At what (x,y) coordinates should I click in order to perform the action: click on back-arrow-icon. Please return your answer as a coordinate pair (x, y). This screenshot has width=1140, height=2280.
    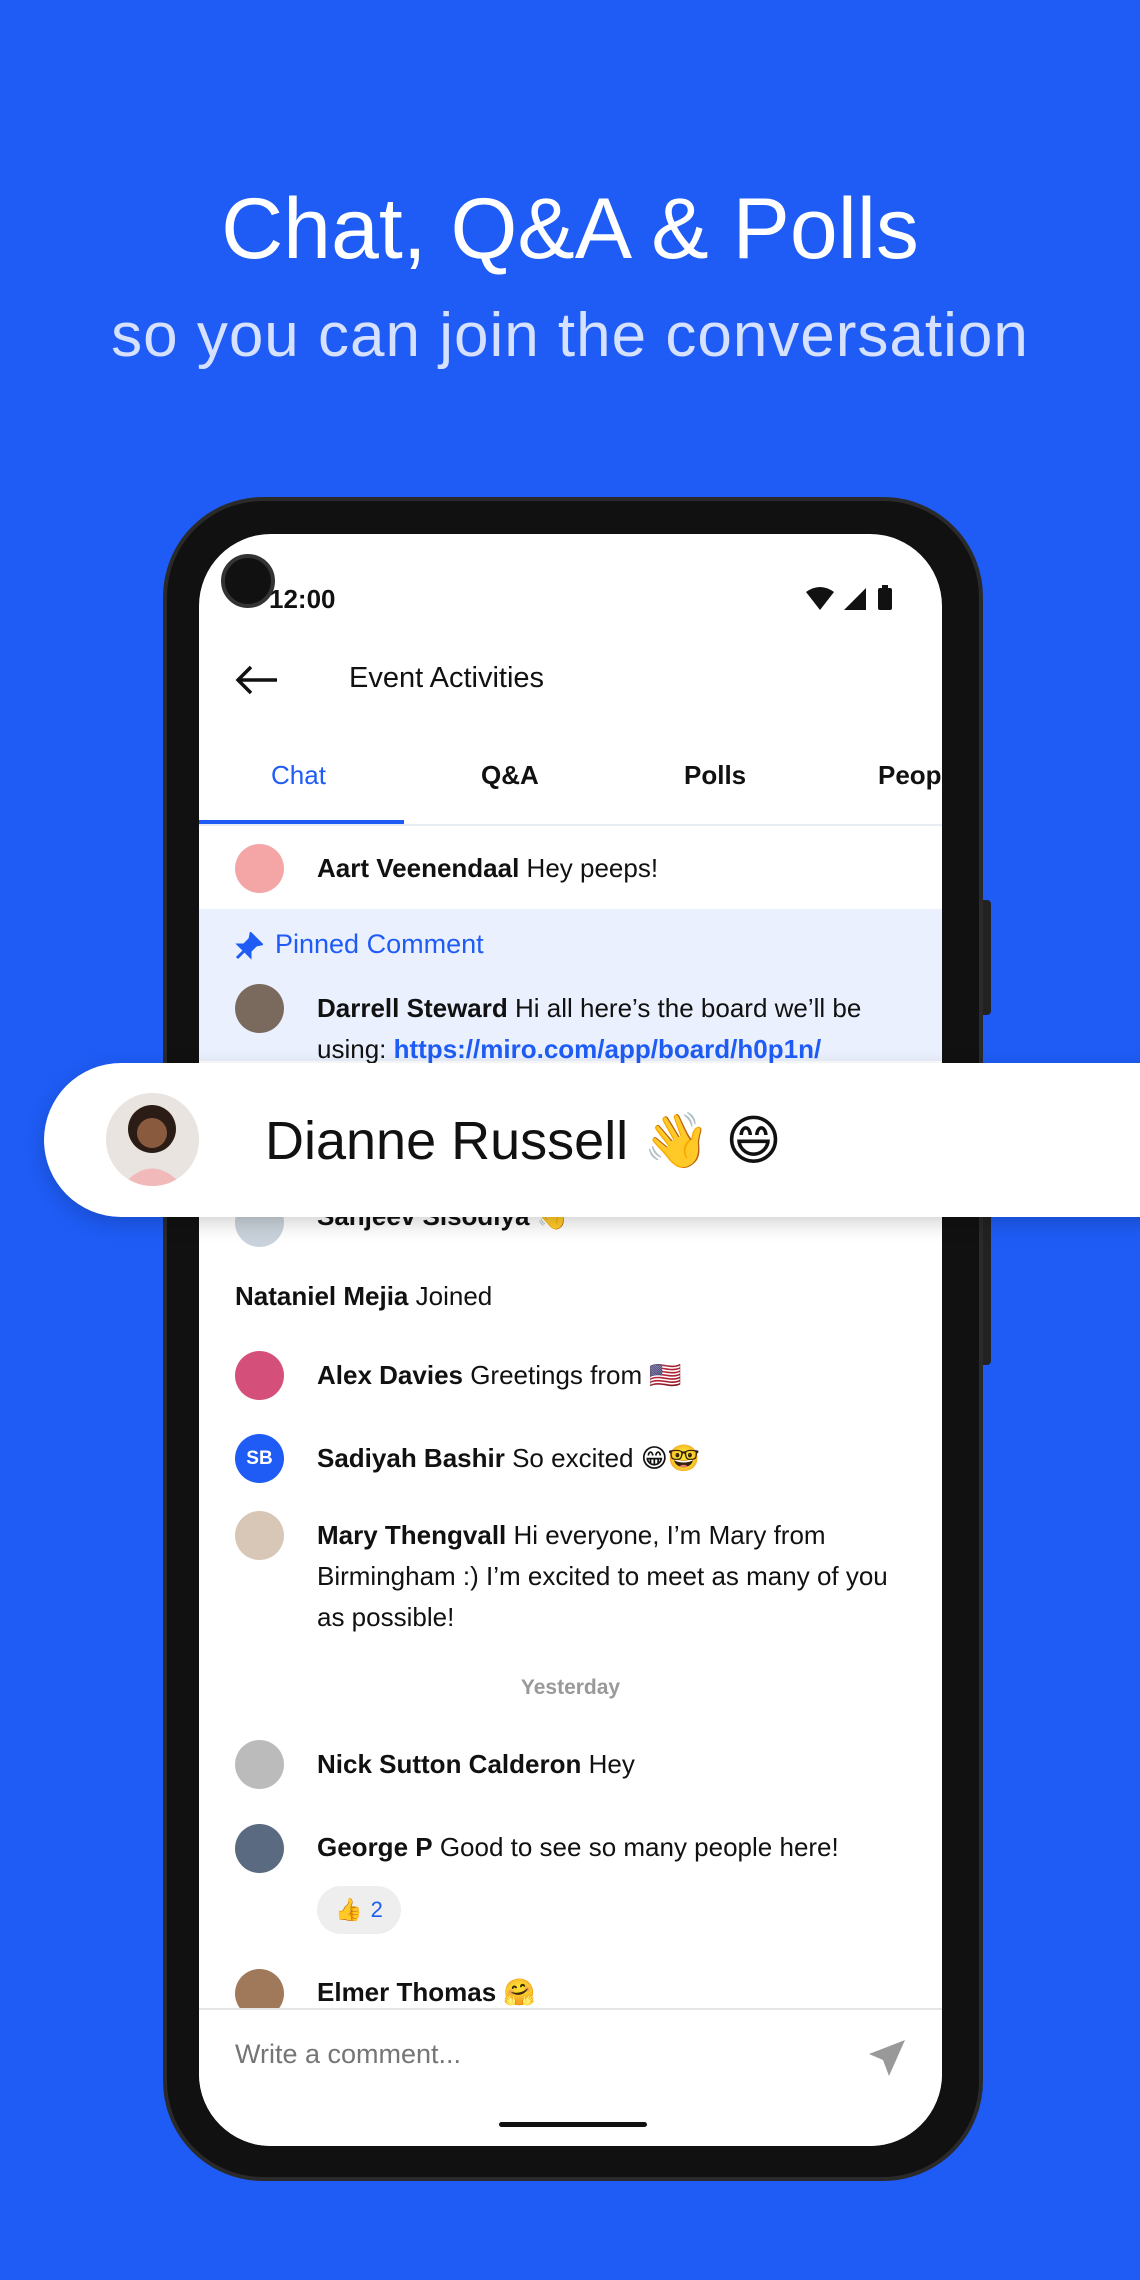
    Looking at the image, I should click on (257, 680).